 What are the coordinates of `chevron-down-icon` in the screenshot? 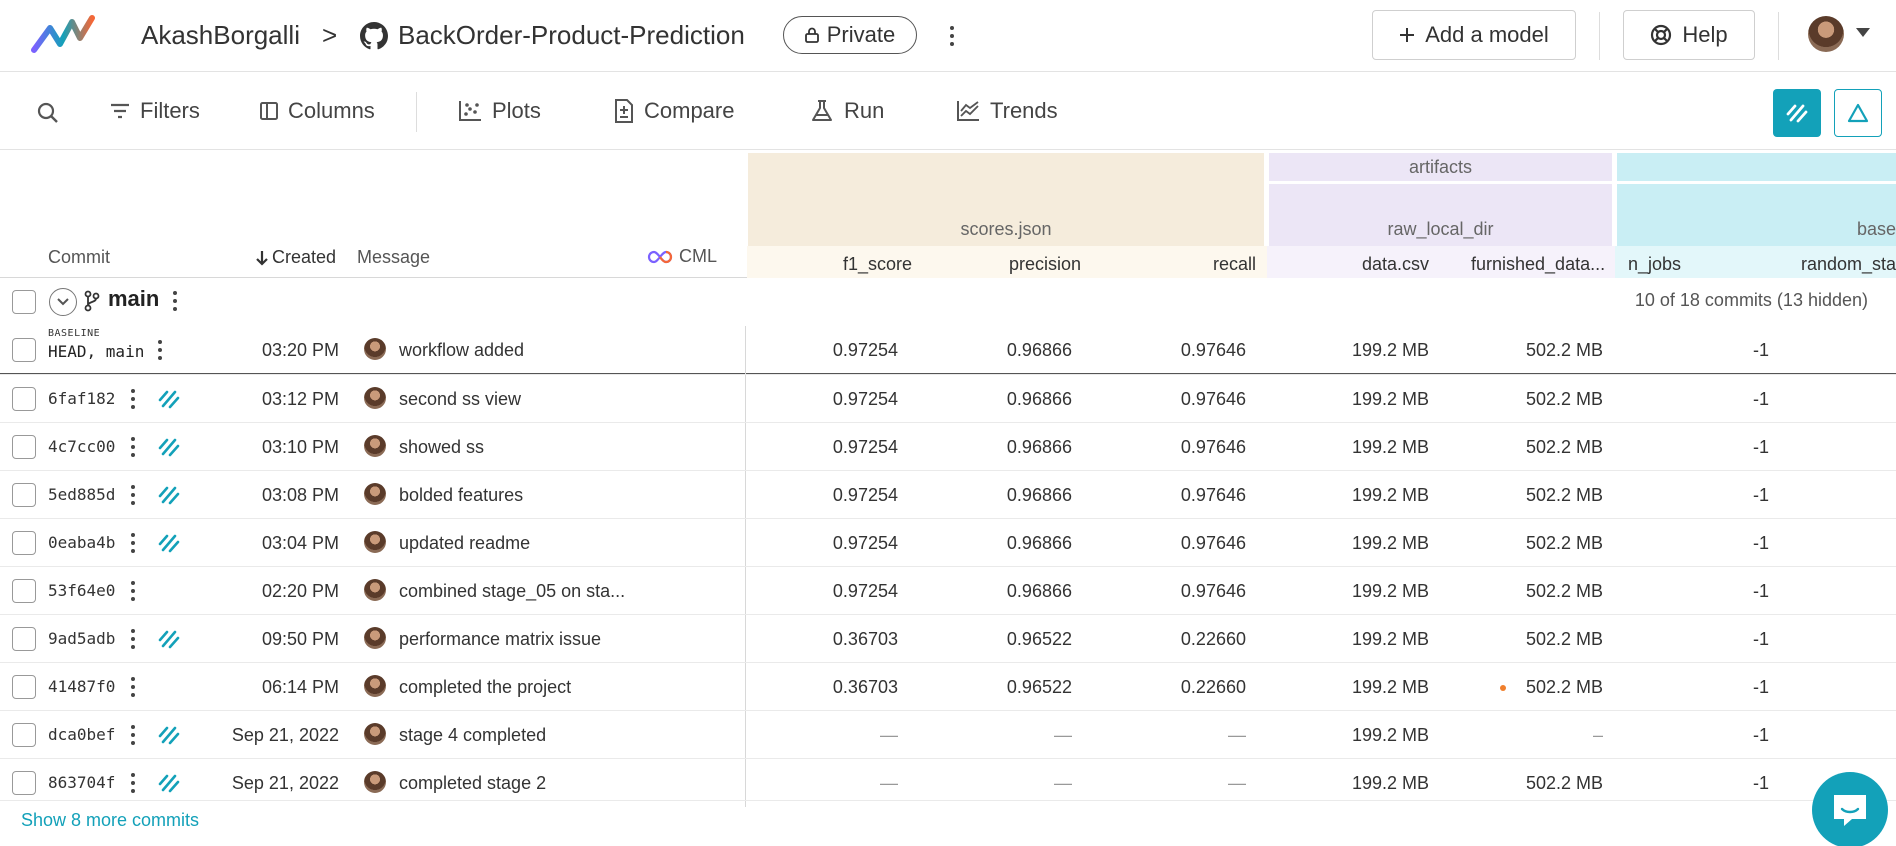 It's located at (1863, 32).